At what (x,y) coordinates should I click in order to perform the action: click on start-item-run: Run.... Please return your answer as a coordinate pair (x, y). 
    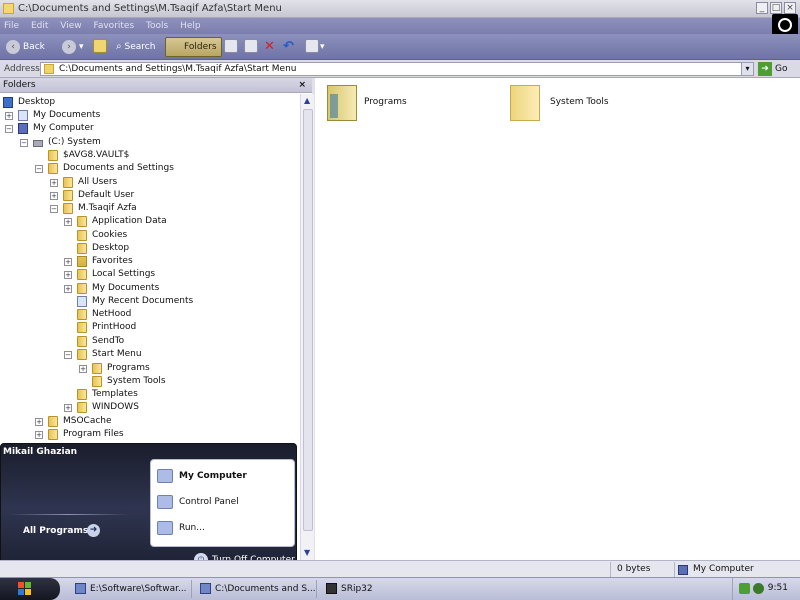
    Looking at the image, I should click on (181, 528).